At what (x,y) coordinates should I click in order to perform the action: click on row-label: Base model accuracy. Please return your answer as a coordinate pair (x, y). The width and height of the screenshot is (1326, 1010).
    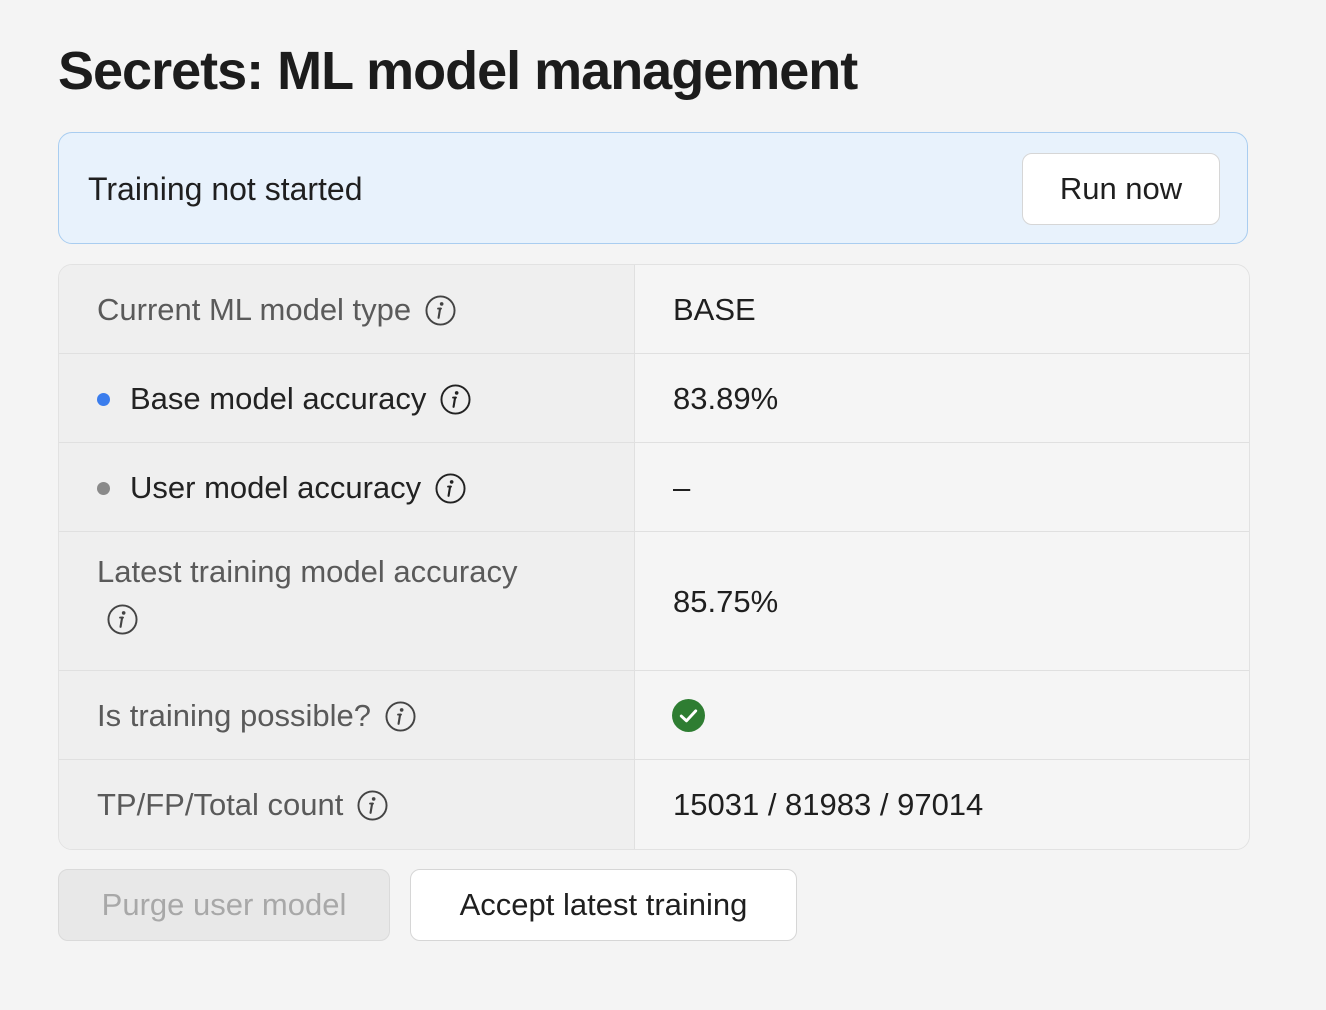
    Looking at the image, I should click on (278, 398).